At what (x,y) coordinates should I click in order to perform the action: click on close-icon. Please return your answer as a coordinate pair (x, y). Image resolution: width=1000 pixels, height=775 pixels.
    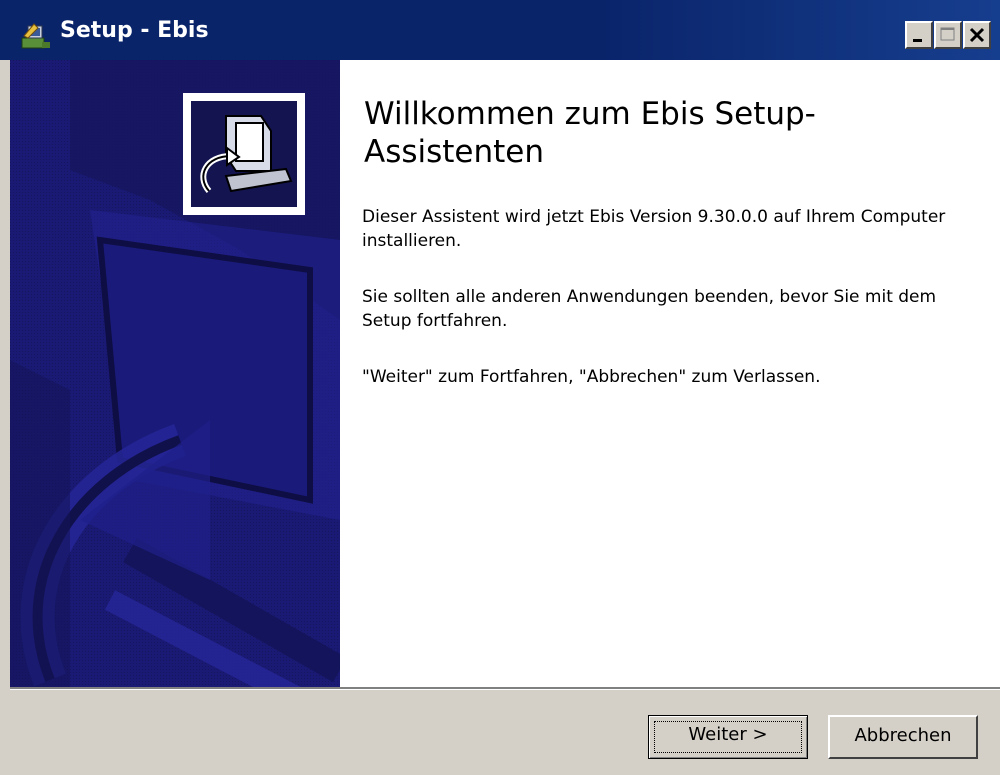
    Looking at the image, I should click on (977, 35).